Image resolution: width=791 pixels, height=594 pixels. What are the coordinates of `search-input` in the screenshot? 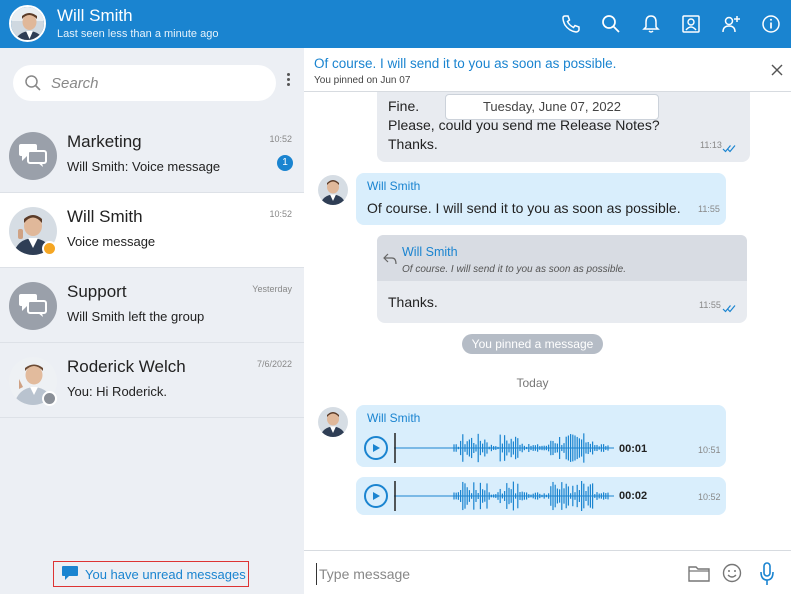 It's located at (158, 83).